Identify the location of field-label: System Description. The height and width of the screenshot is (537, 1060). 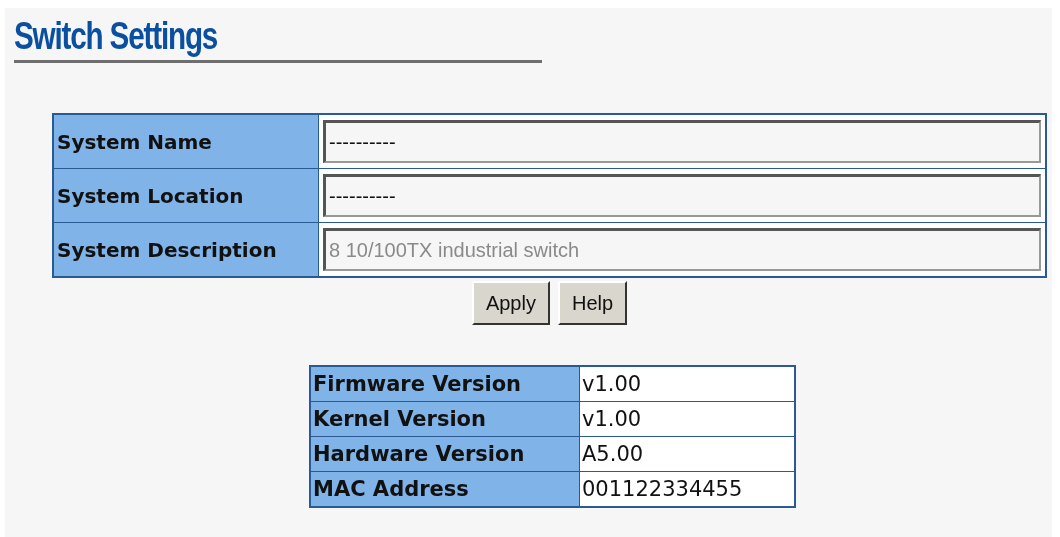
(186, 249).